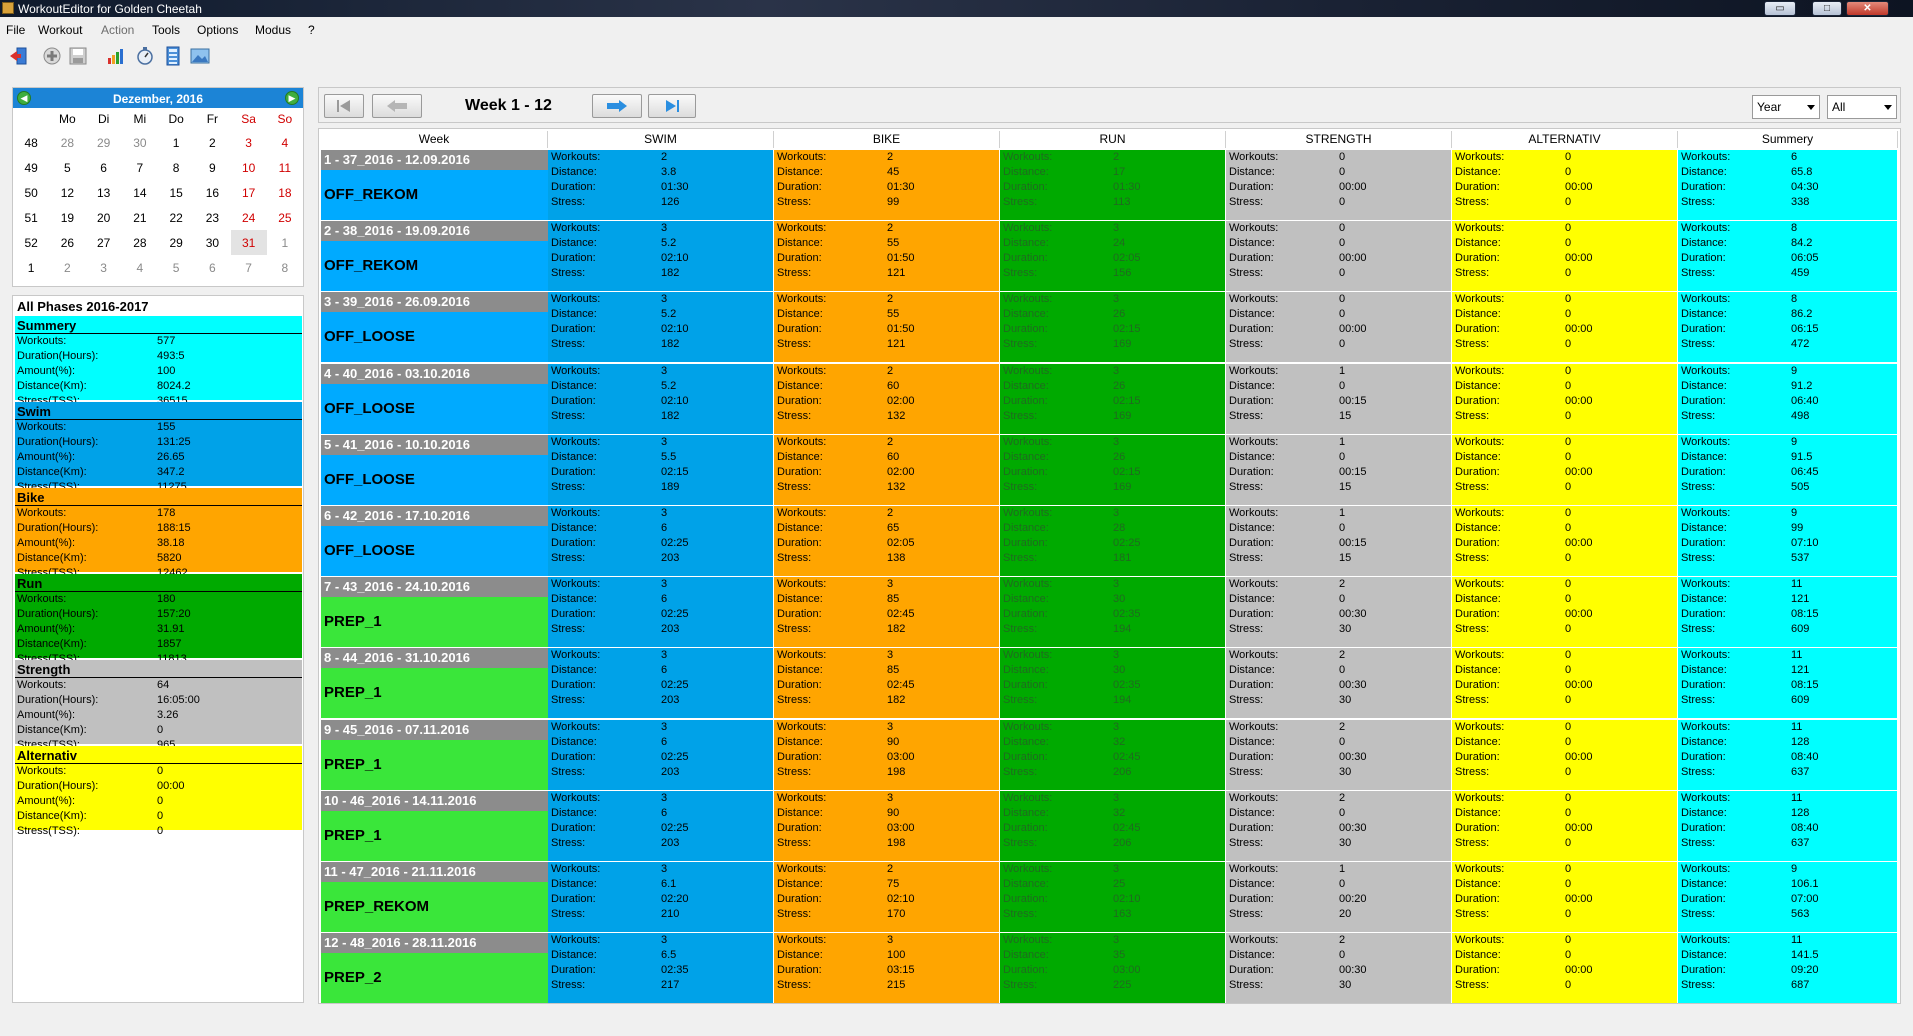 The height and width of the screenshot is (1036, 1913). Describe the element at coordinates (212, 267) in the screenshot. I see `calendar-day: 6` at that location.